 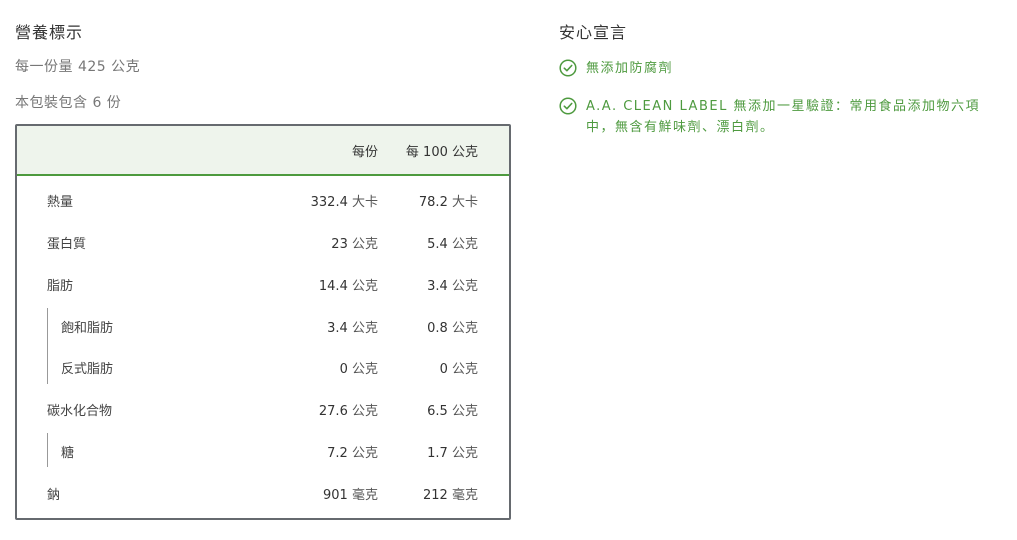 I want to click on value-per-serving: 0 公克, so click(x=358, y=369).